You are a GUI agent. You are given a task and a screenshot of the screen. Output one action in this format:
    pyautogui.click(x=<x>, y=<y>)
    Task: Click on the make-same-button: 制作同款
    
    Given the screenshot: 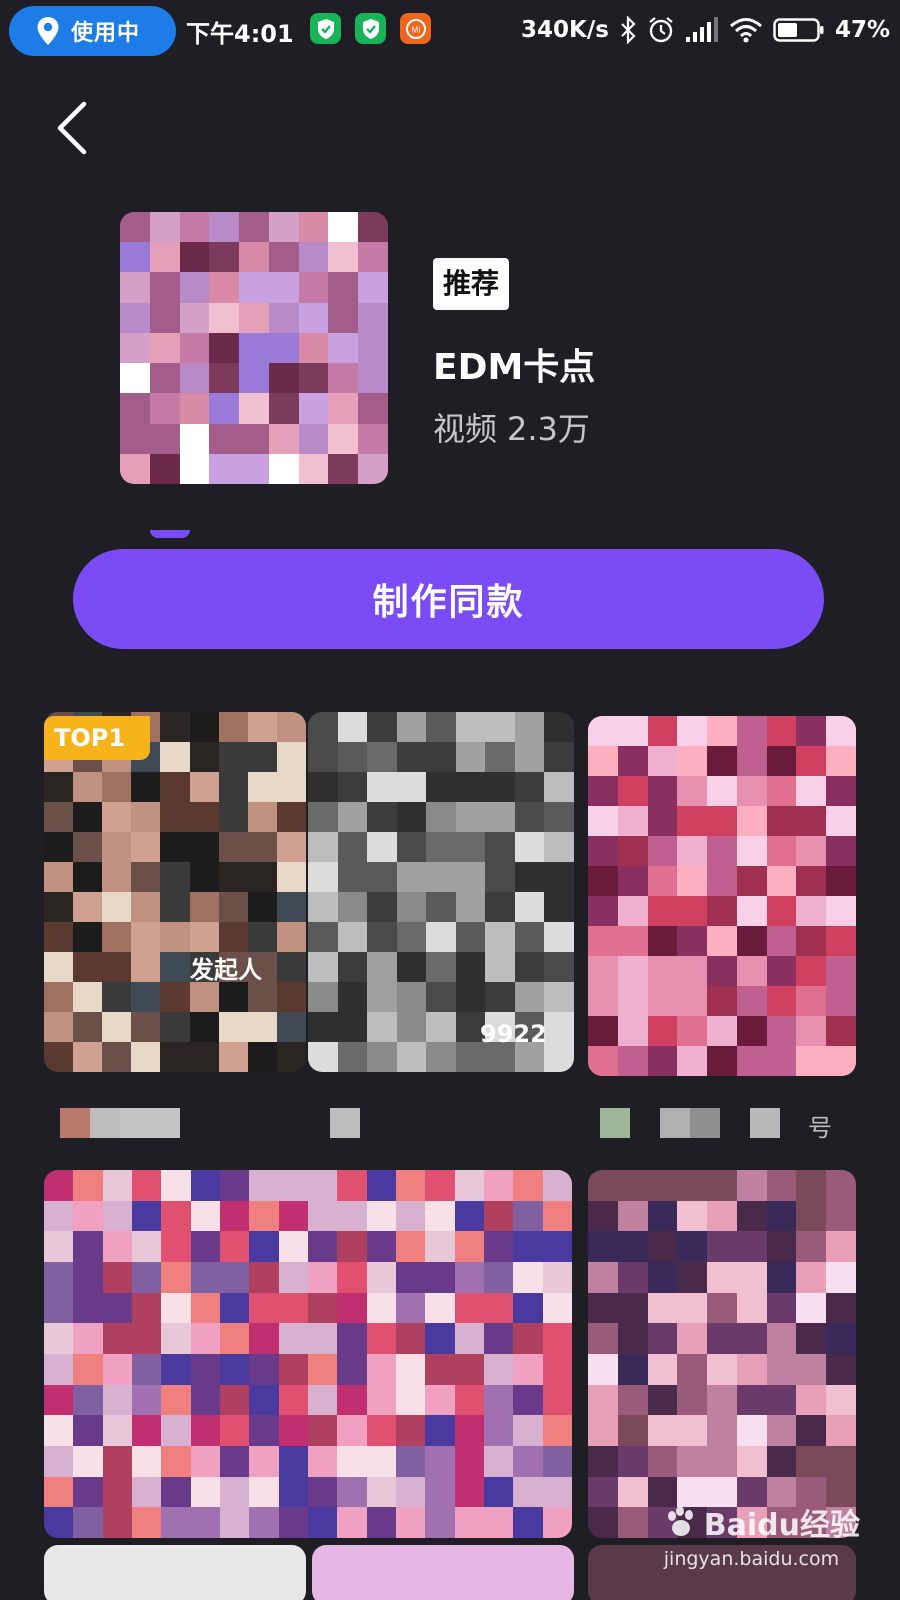 What is the action you would take?
    pyautogui.click(x=448, y=599)
    